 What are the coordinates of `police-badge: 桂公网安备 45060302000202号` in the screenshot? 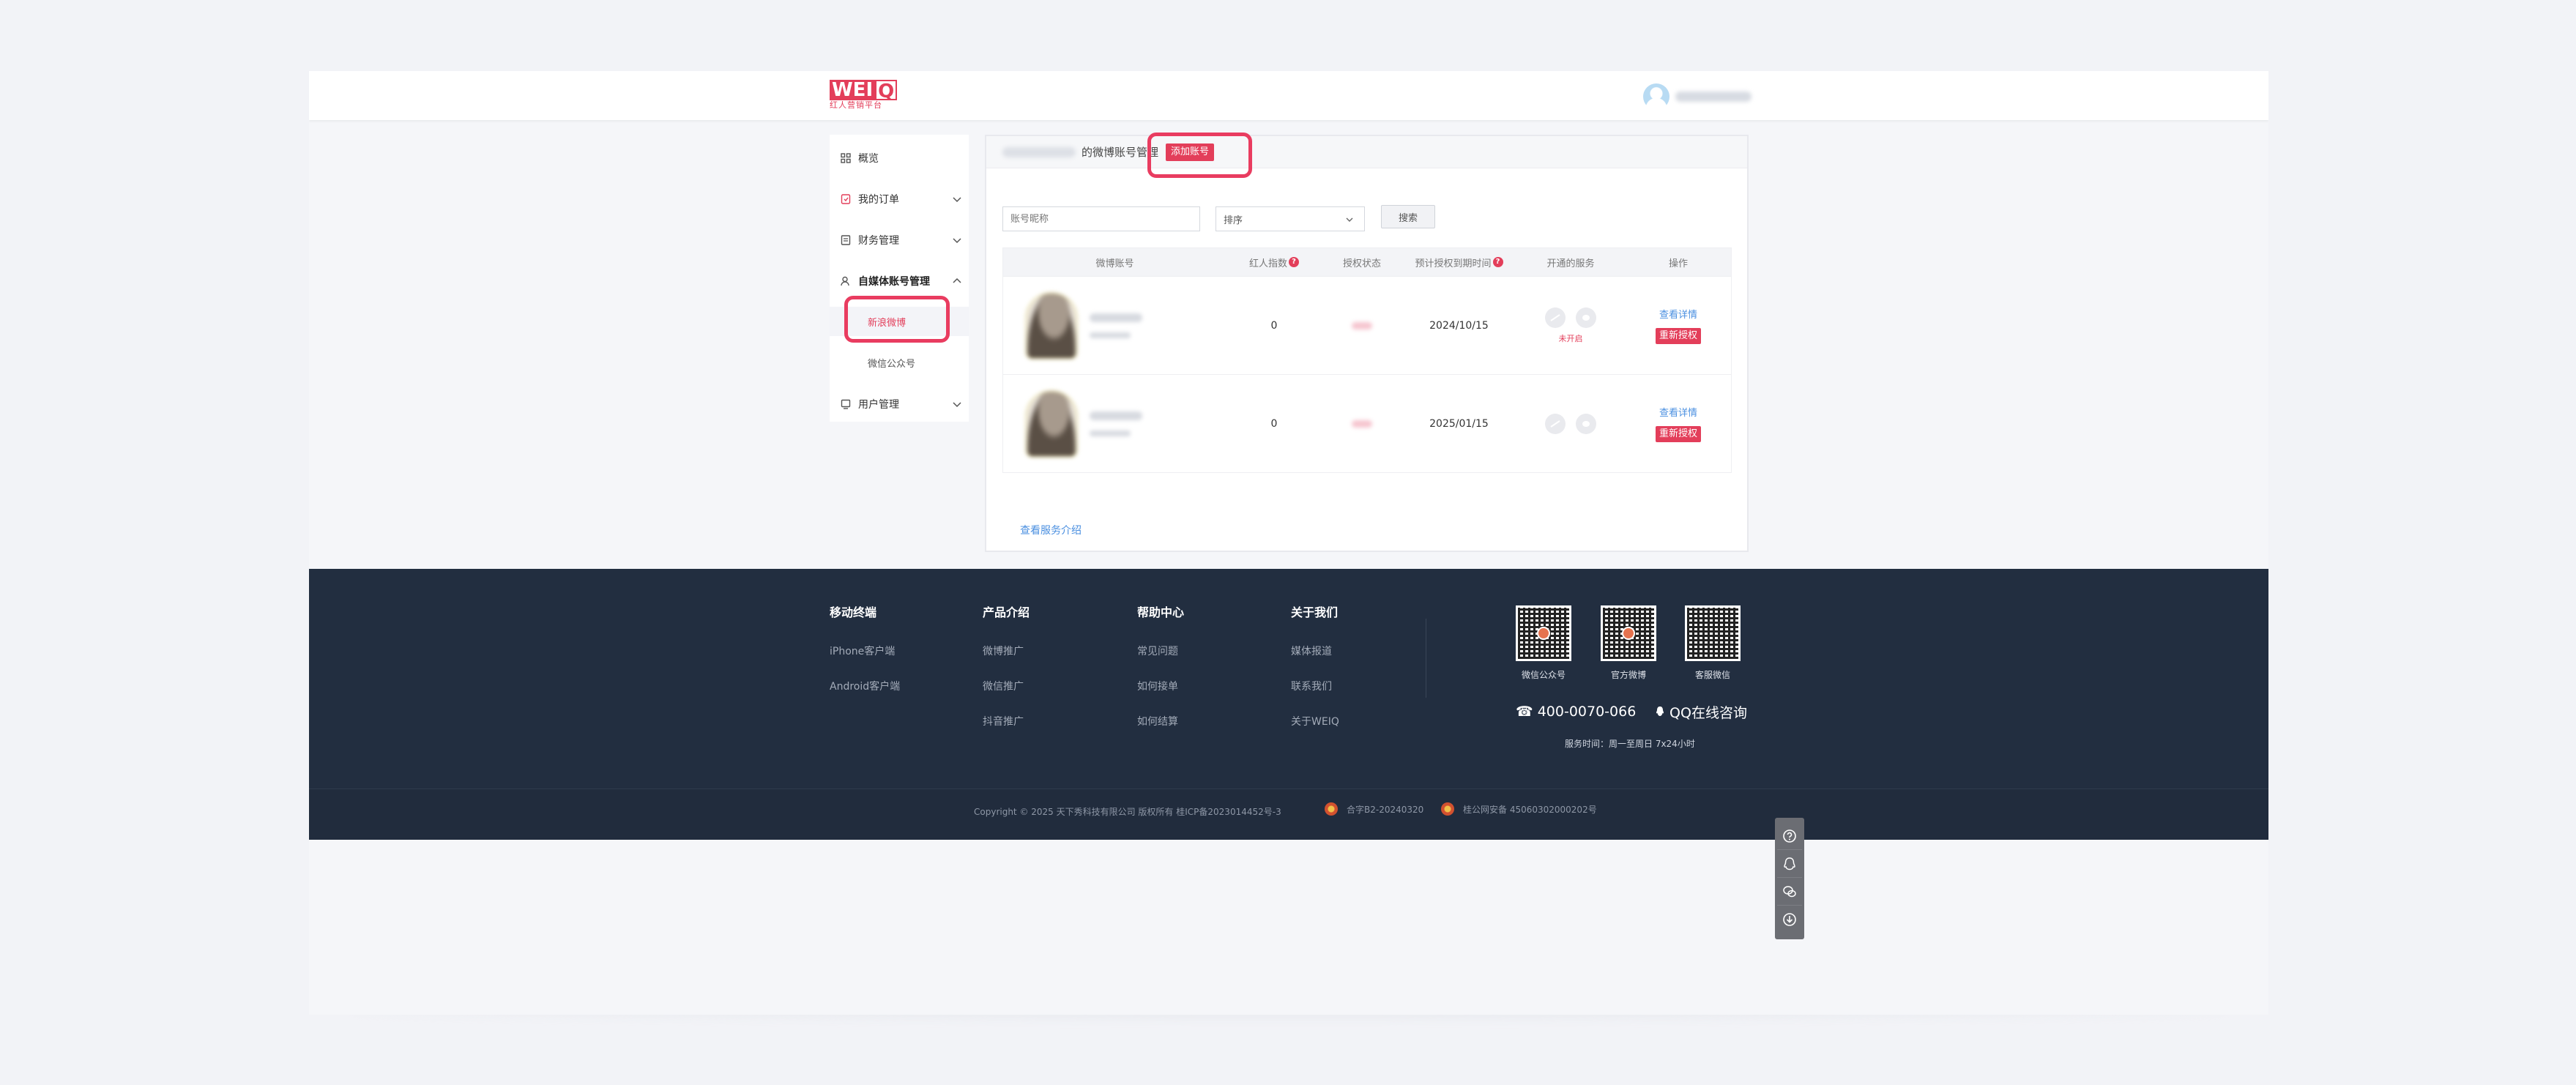 It's located at (1519, 809).